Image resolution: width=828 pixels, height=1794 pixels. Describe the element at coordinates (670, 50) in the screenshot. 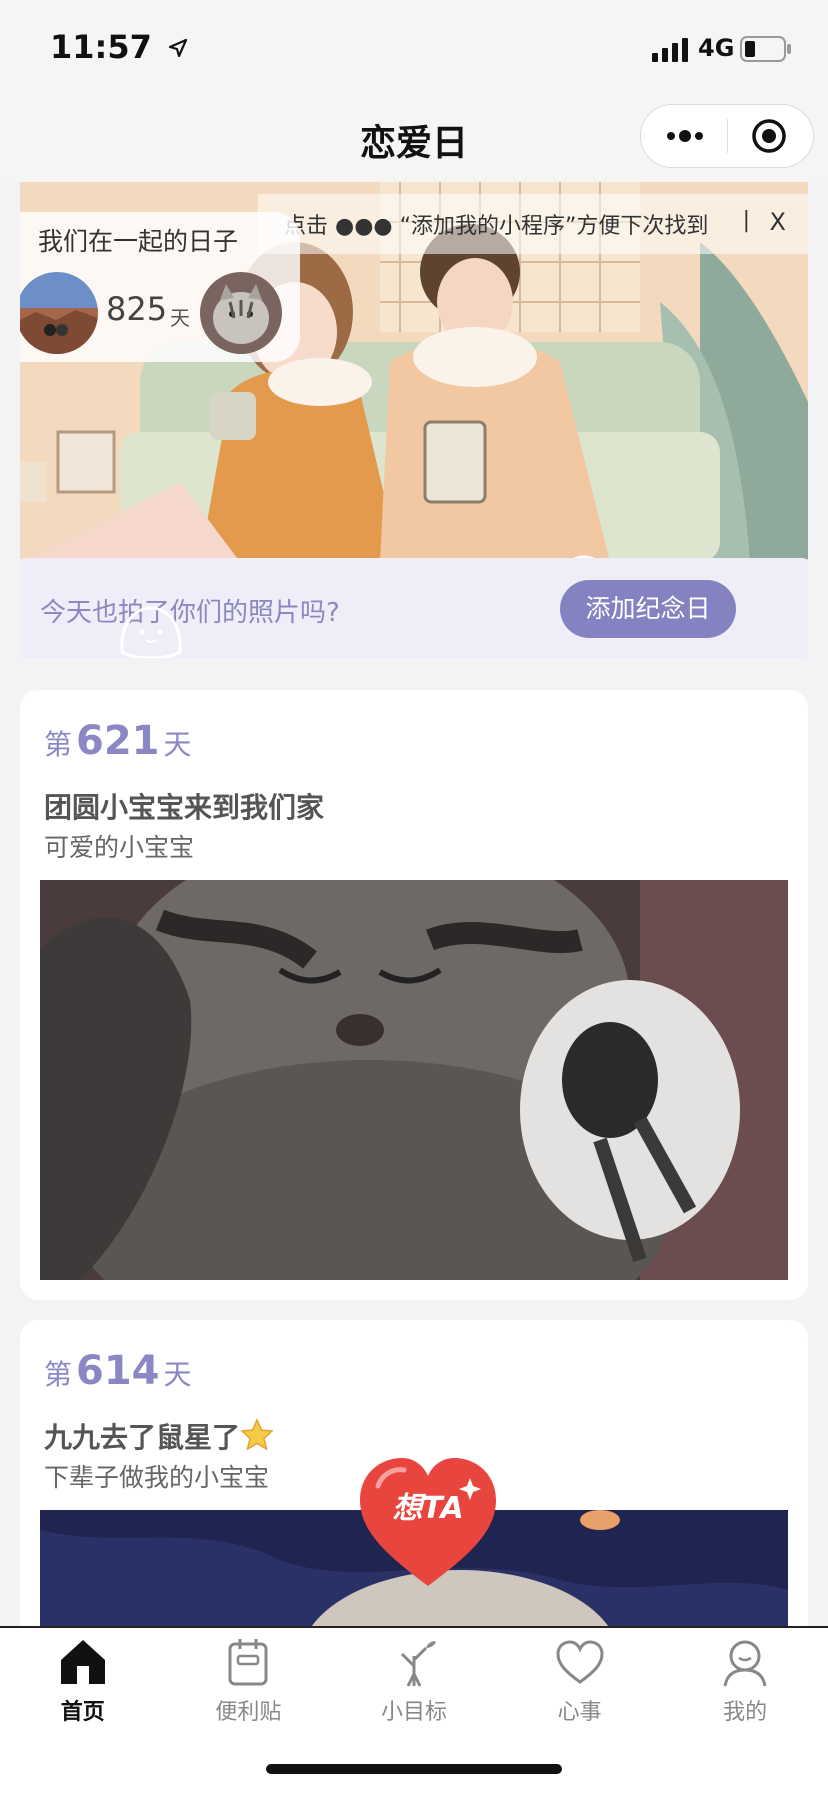

I see `signal-icon` at that location.